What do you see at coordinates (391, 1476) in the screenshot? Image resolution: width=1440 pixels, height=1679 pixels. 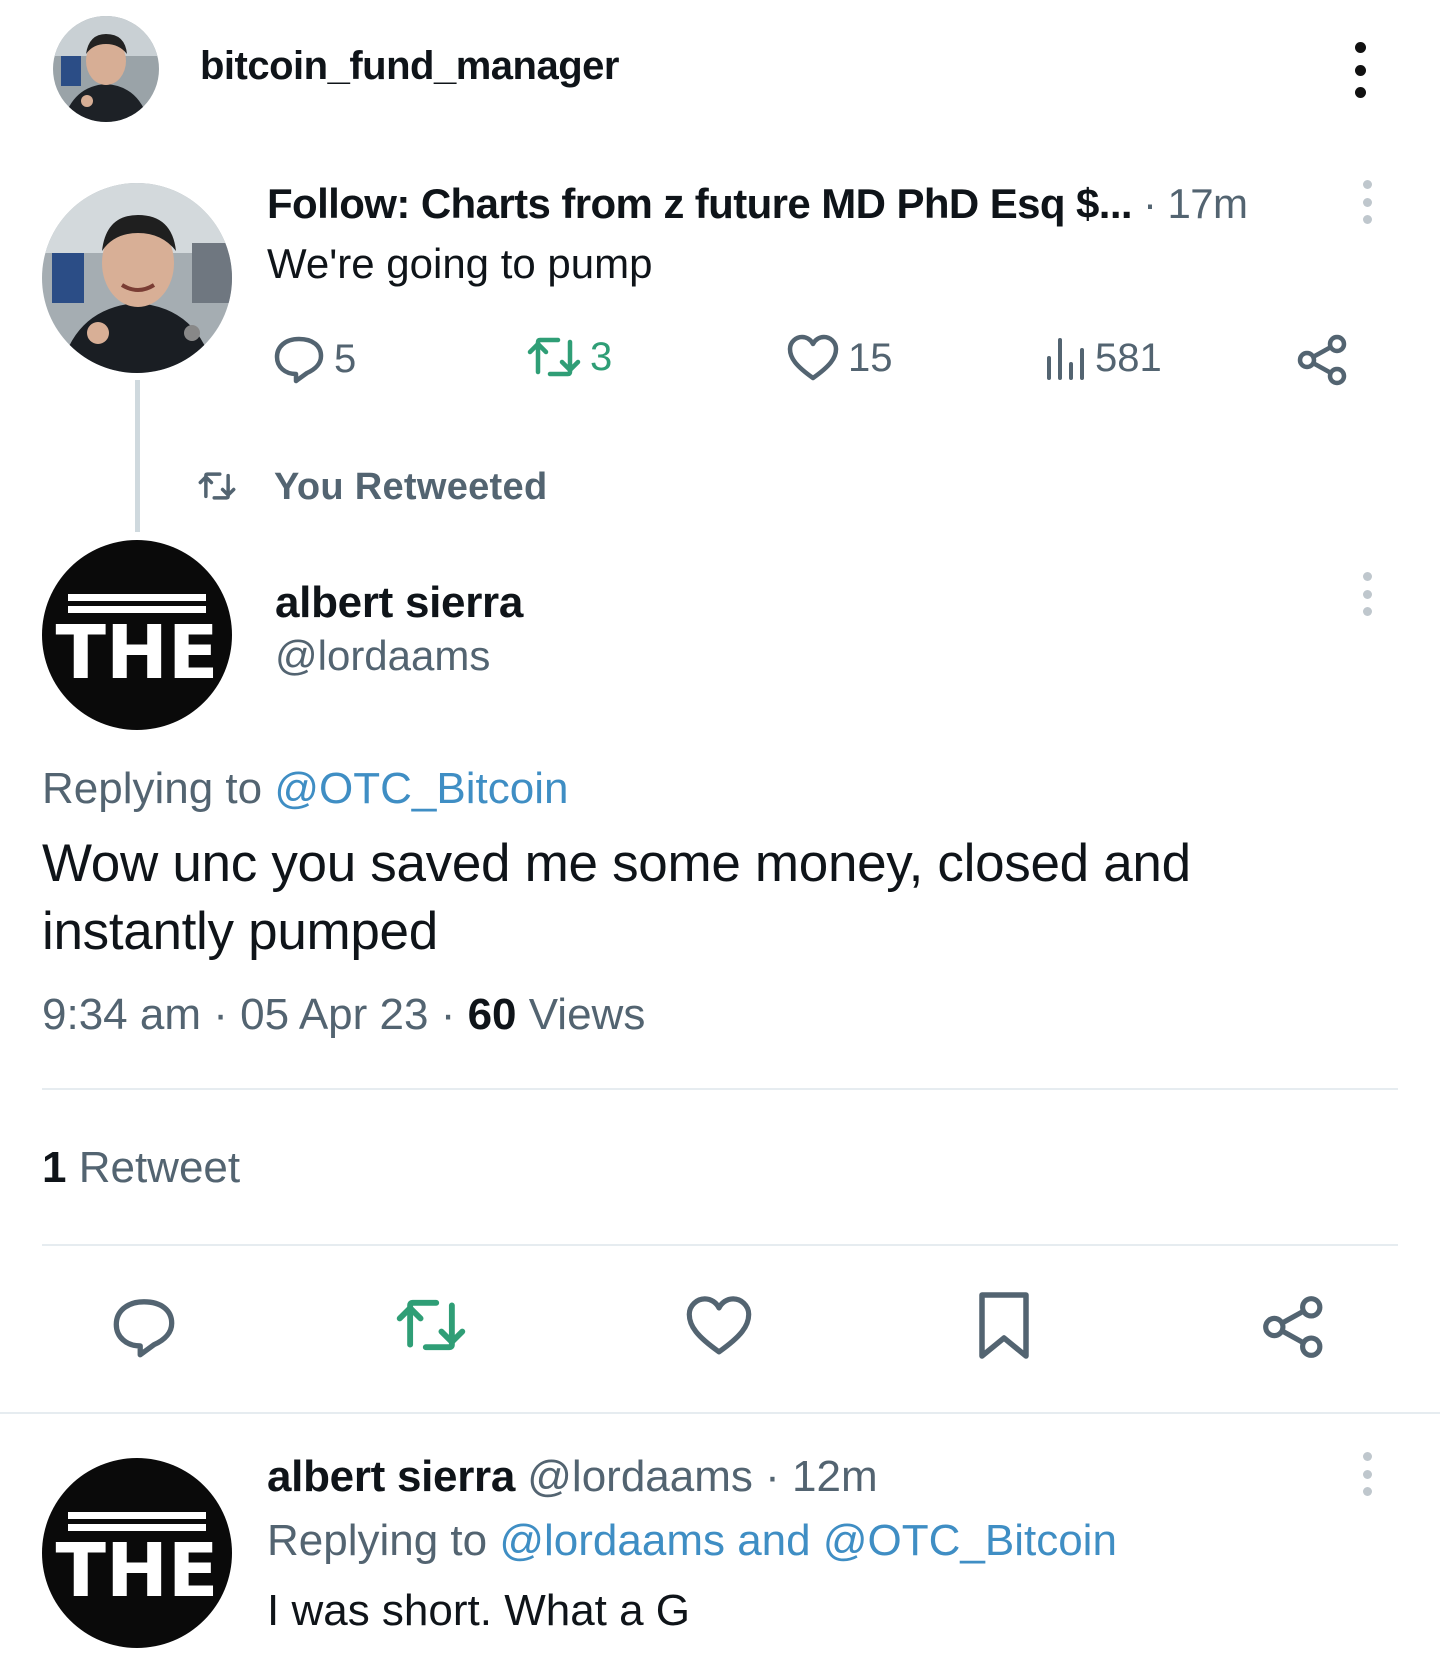 I see `reply-author-name: albert sierra` at bounding box center [391, 1476].